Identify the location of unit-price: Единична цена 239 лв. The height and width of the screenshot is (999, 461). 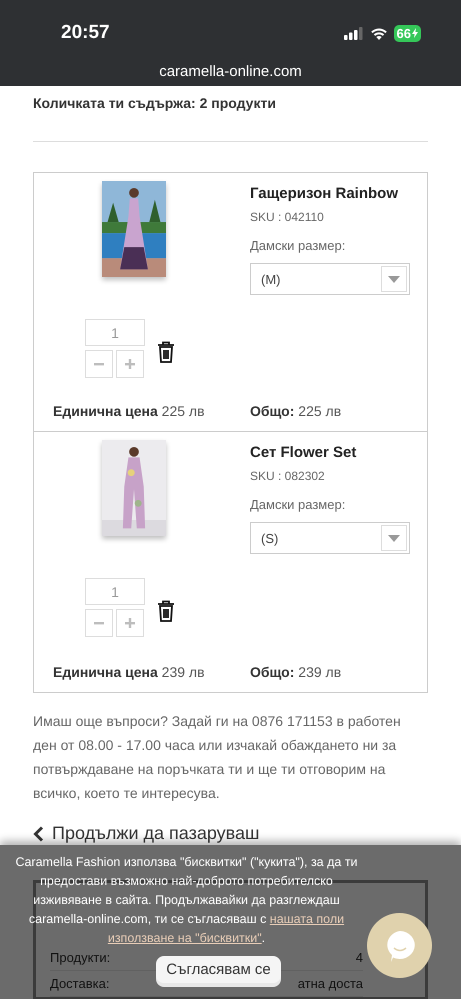
(129, 673).